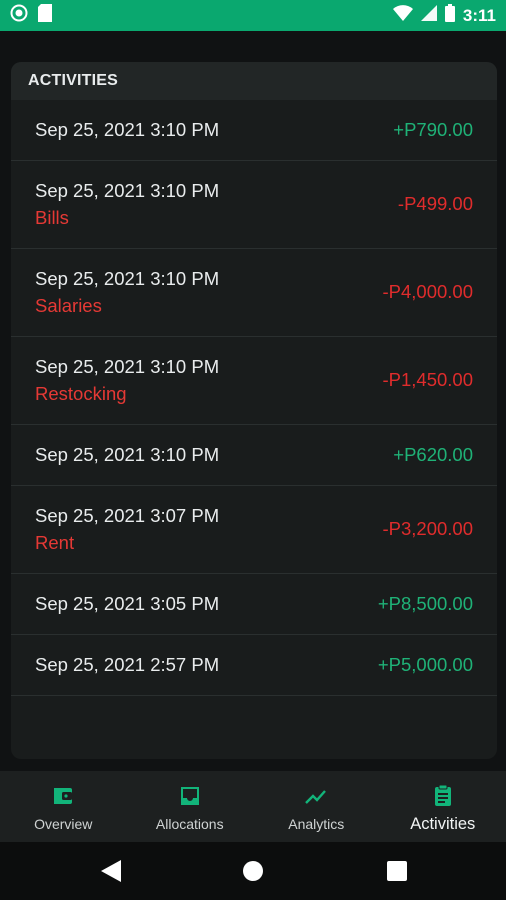 Image resolution: width=506 pixels, height=900 pixels. What do you see at coordinates (189, 824) in the screenshot?
I see `nav-allocations-label: Allocations` at bounding box center [189, 824].